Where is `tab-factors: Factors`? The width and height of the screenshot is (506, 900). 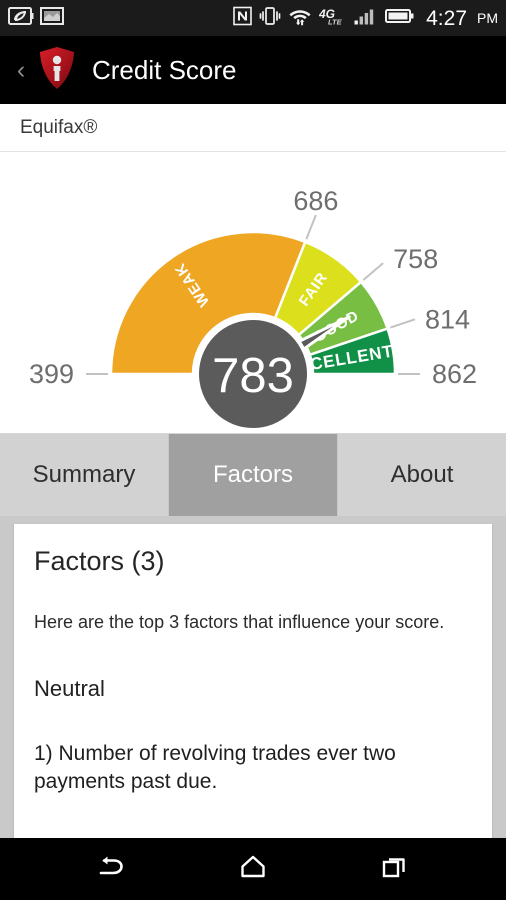
tab-factors: Factors is located at coordinates (253, 475).